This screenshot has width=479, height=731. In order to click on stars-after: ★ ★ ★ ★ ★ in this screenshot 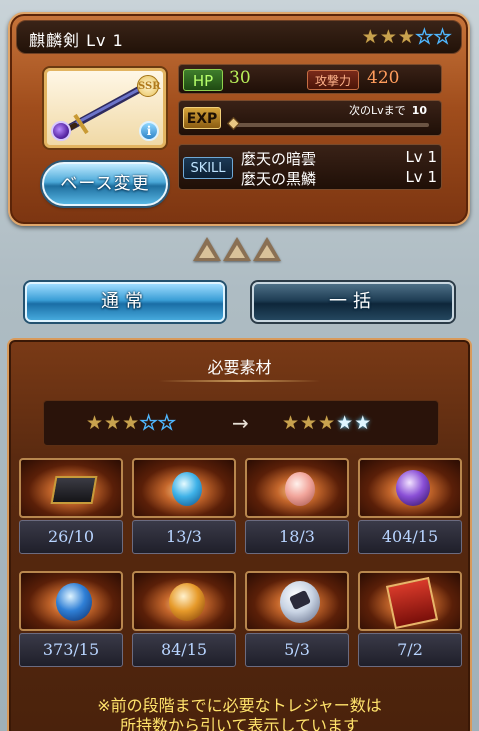, I will do `click(326, 423)`.